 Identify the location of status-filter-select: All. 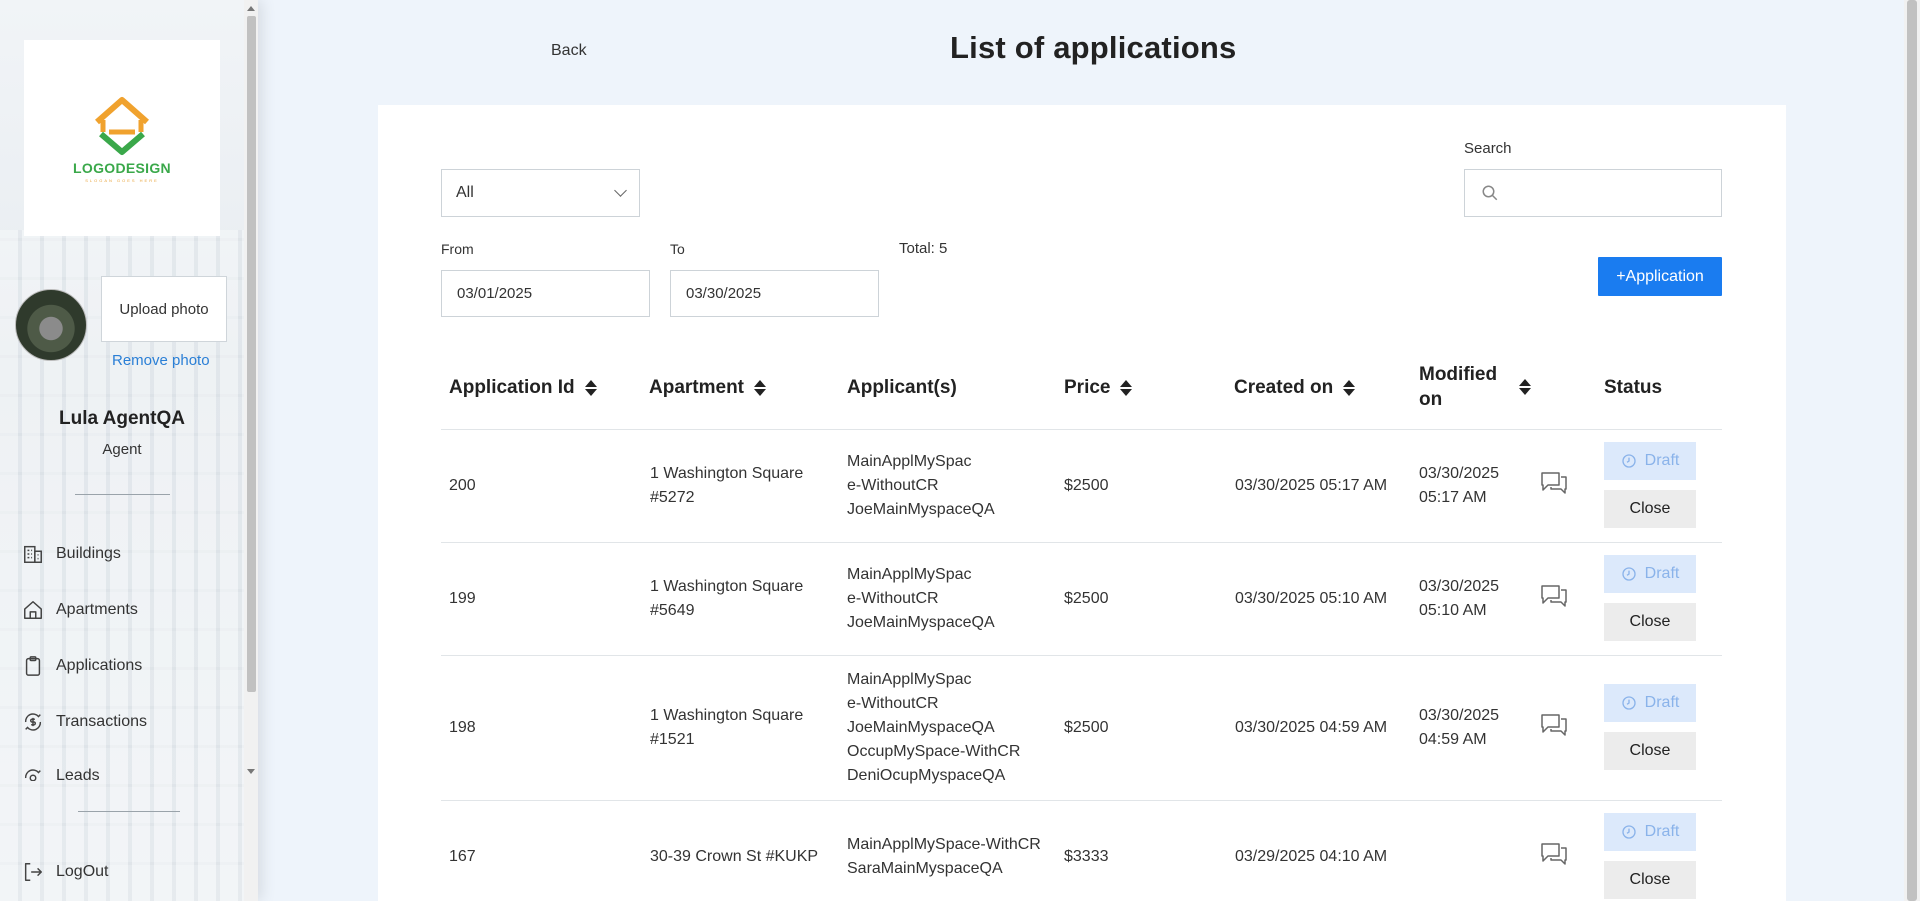
(540, 193).